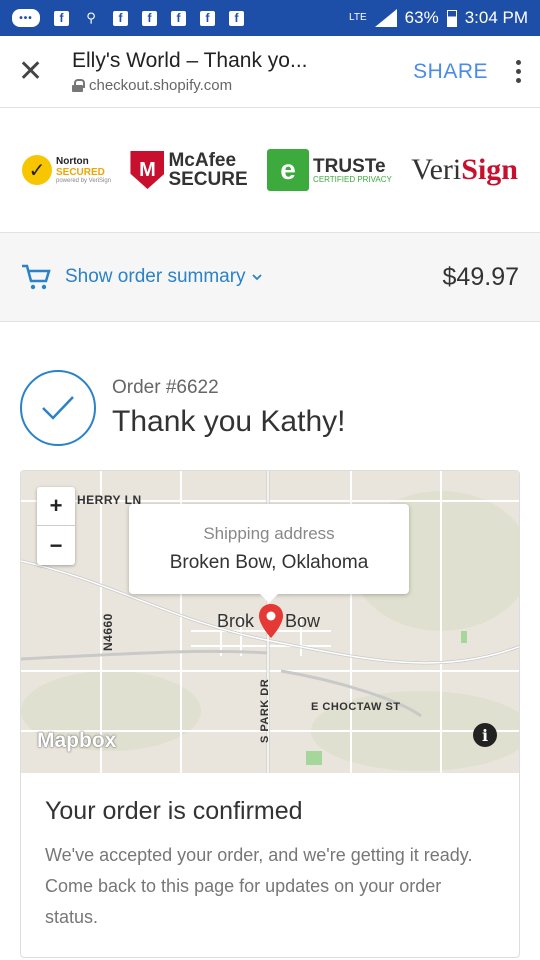 Image resolution: width=540 pixels, height=960 pixels. I want to click on share-button: SHARE, so click(450, 72).